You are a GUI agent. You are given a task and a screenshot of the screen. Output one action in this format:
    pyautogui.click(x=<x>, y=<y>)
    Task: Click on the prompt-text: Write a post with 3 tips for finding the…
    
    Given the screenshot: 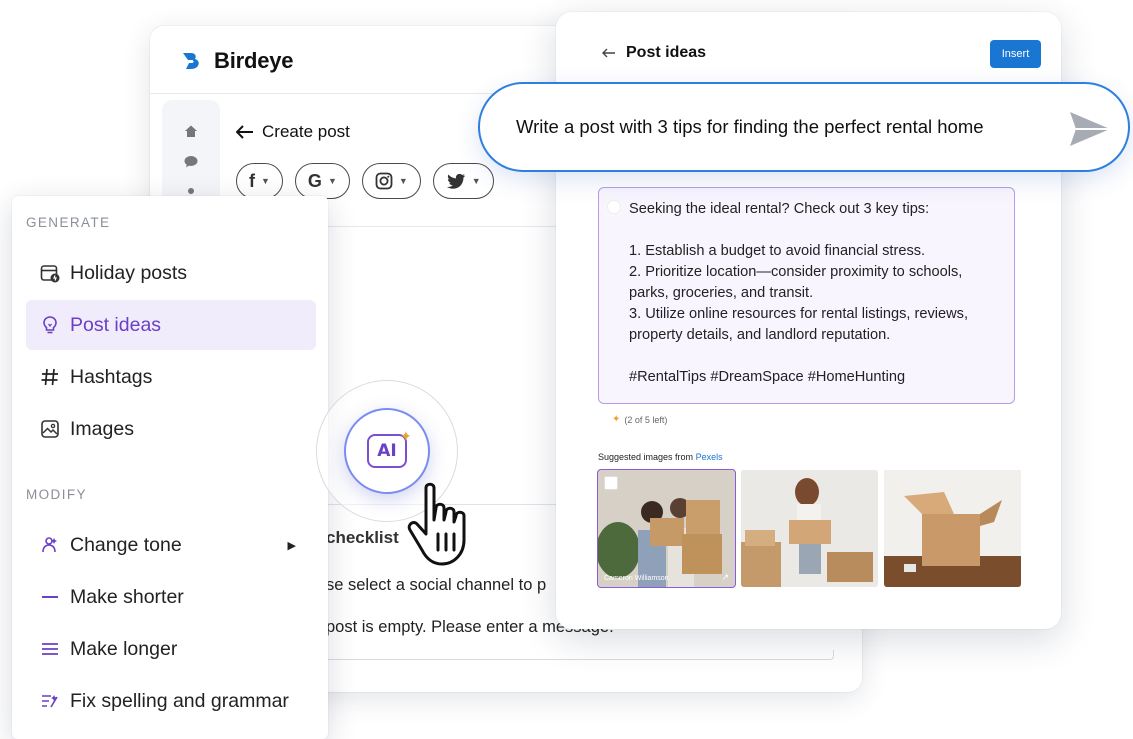 What is the action you would take?
    pyautogui.click(x=750, y=126)
    